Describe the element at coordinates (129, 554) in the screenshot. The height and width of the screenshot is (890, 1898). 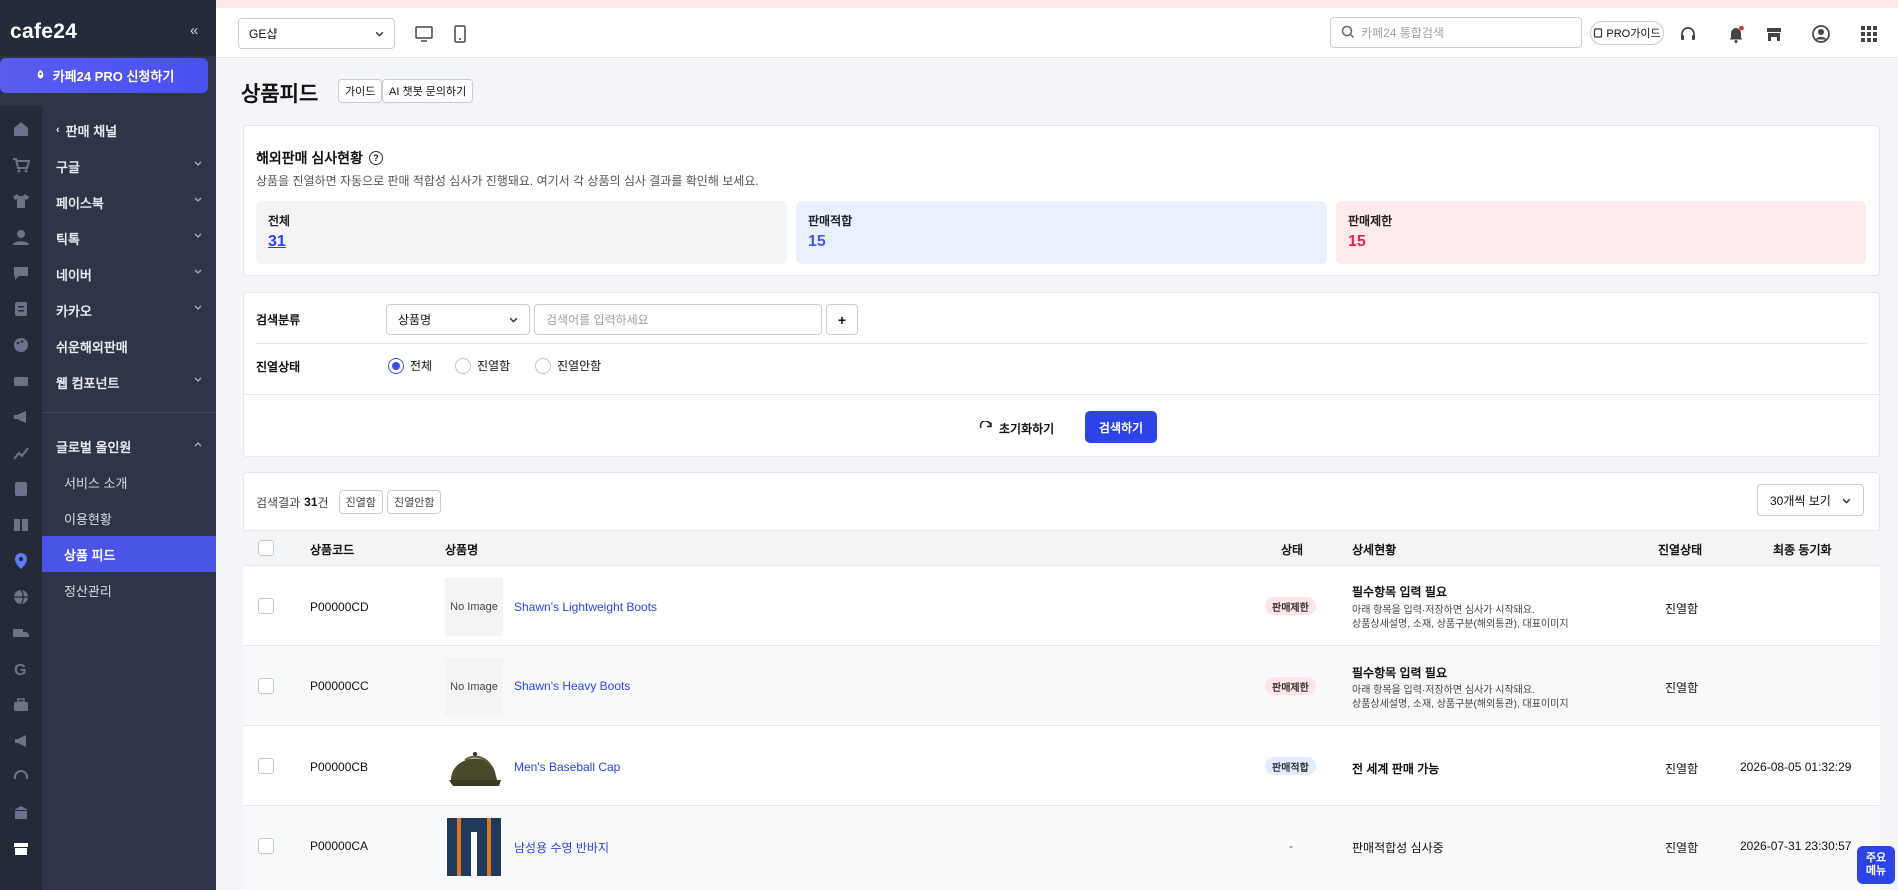
I see `sub-item-product-feed: 상품 피드` at that location.